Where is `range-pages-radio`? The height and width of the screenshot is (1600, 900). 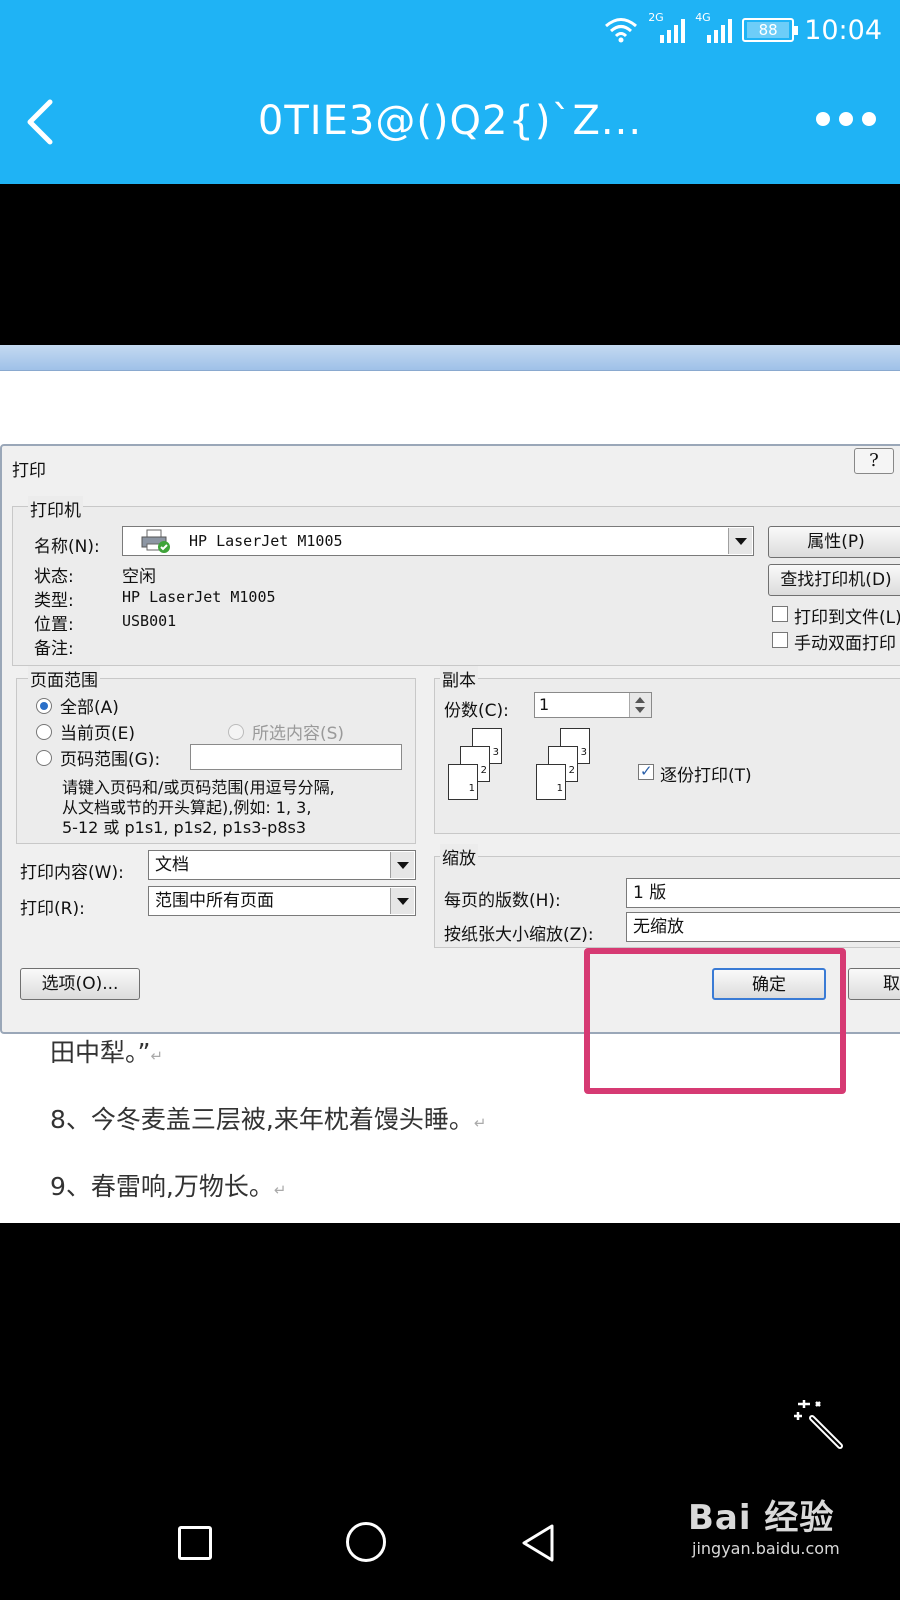
range-pages-radio is located at coordinates (44, 758).